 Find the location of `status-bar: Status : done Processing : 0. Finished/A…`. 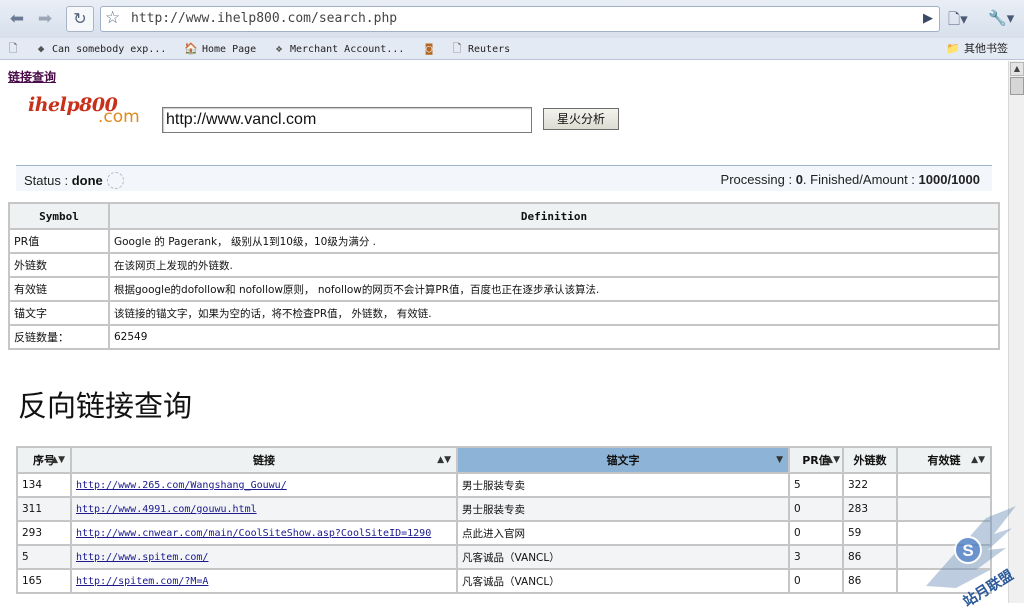

status-bar: Status : done Processing : 0. Finished/A… is located at coordinates (504, 178).